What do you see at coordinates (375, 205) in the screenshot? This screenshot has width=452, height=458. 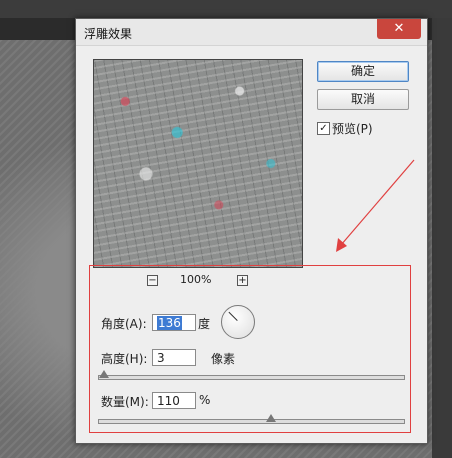 I see `annotation-arrow` at bounding box center [375, 205].